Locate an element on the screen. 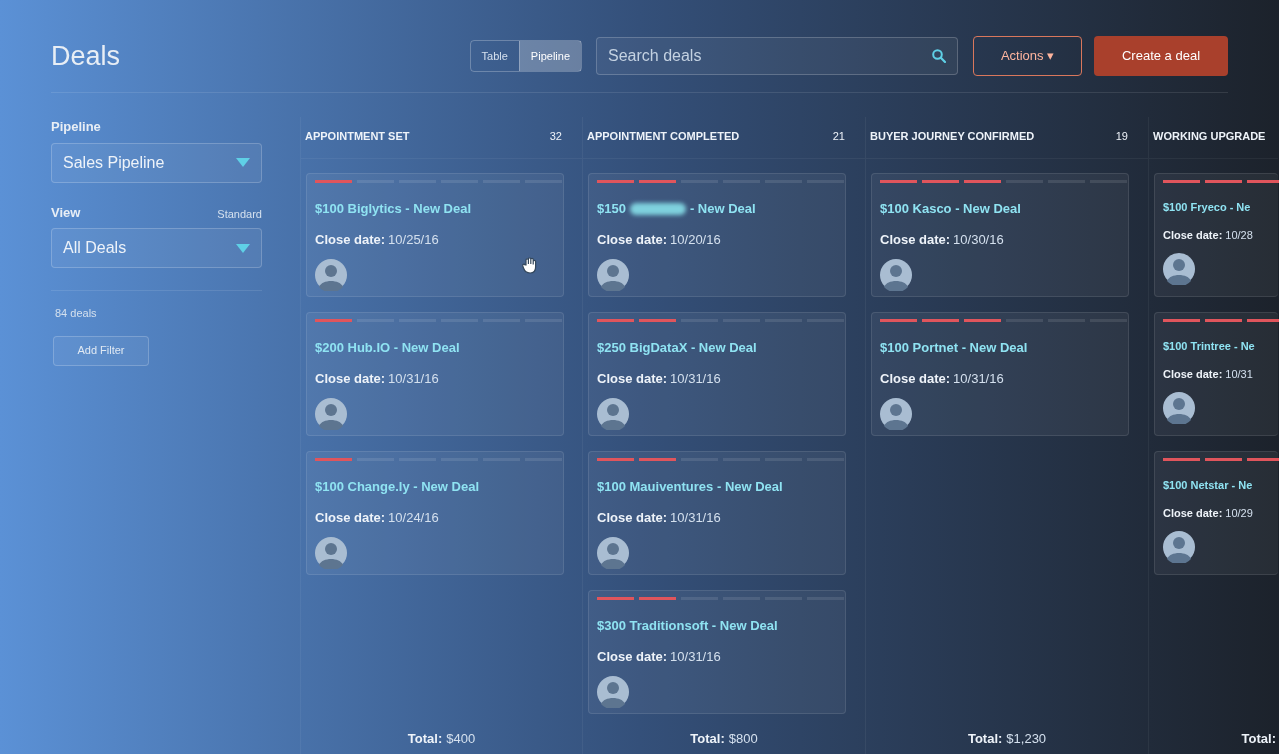 The image size is (1279, 754). deal-link: $100 Biglytics - New Deal is located at coordinates (393, 209).